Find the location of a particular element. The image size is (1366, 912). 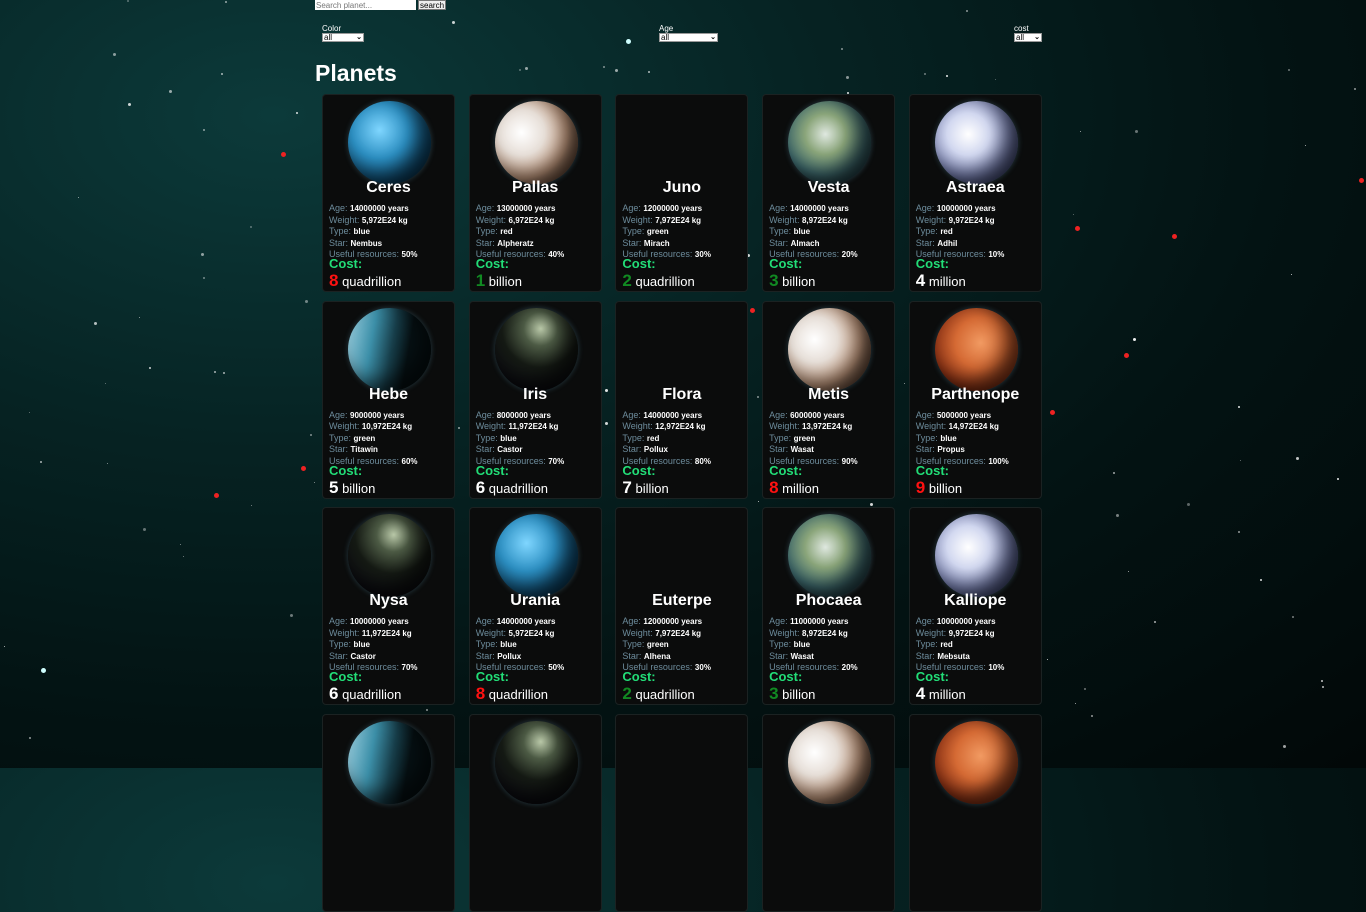

info-value: 10000000 years is located at coordinates (966, 208).